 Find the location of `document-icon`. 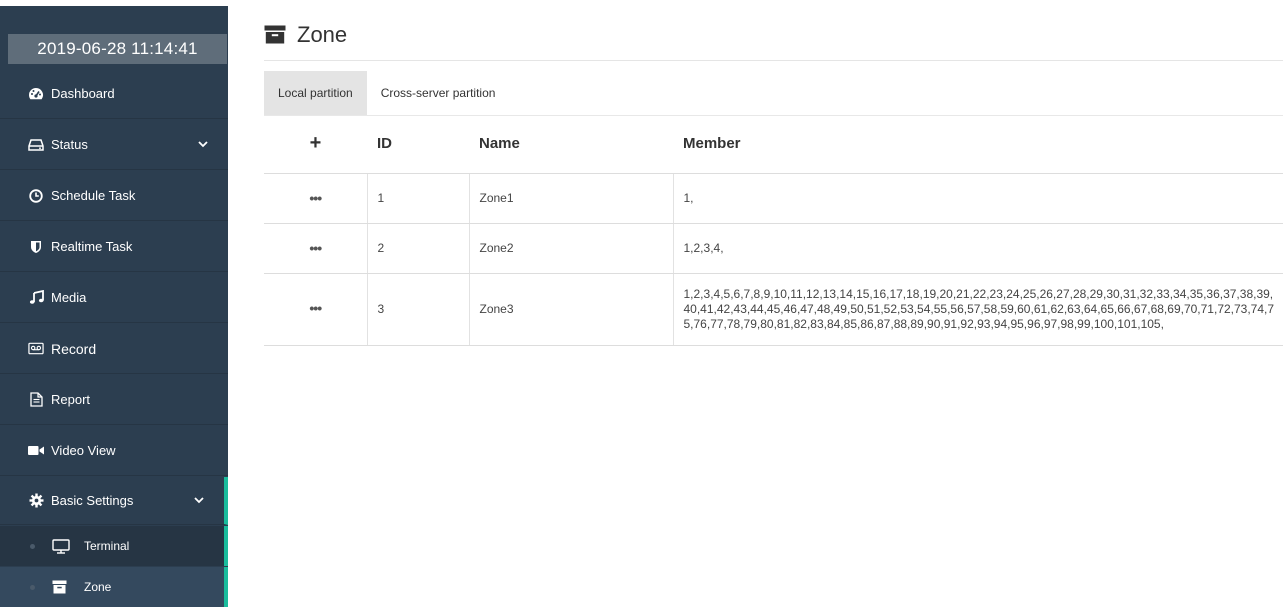

document-icon is located at coordinates (36, 400).